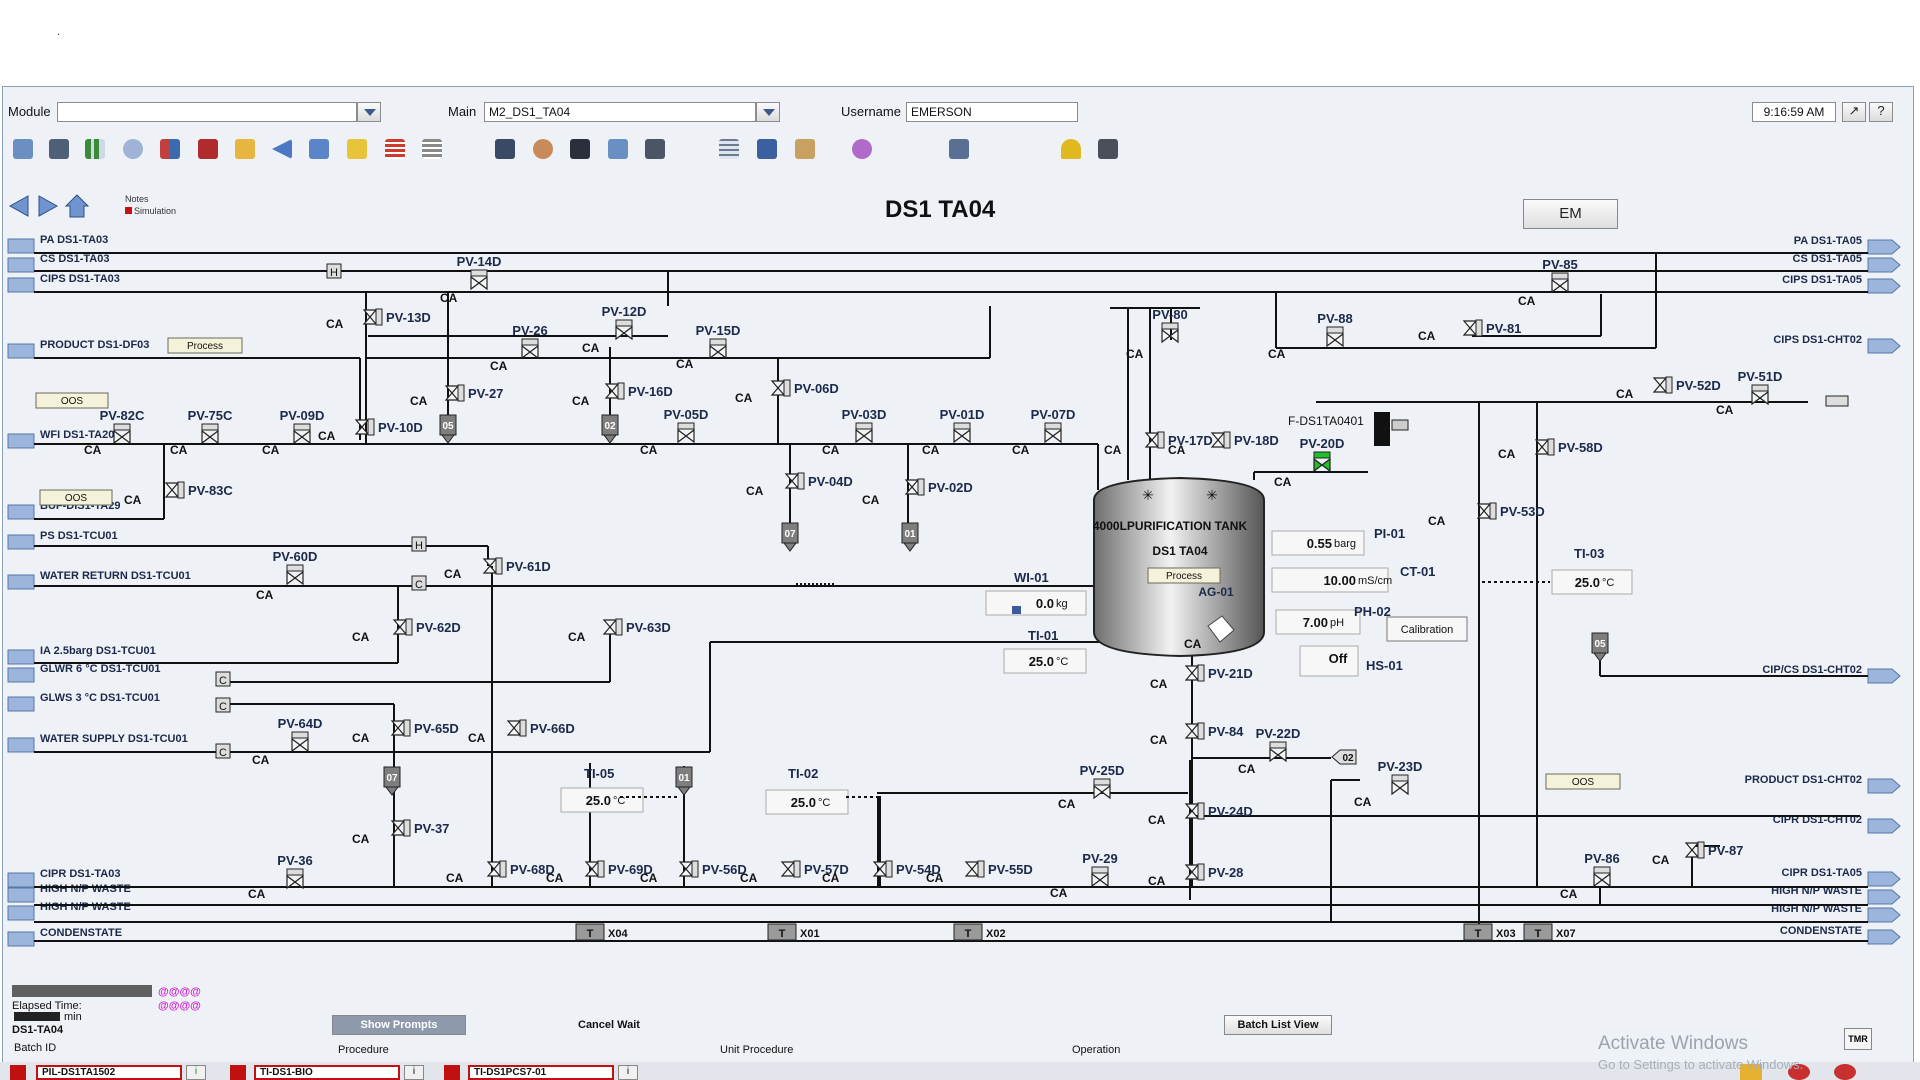 The image size is (1920, 1080). I want to click on alarm-info-icon-3: i, so click(628, 1072).